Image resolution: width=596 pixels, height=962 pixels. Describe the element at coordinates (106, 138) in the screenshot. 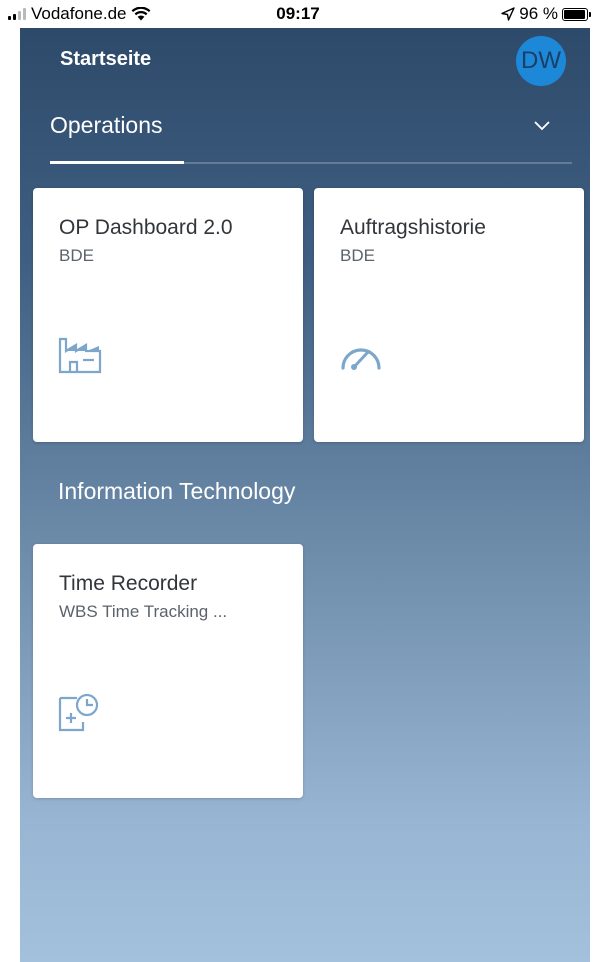

I see `tab-operations: Operations` at that location.